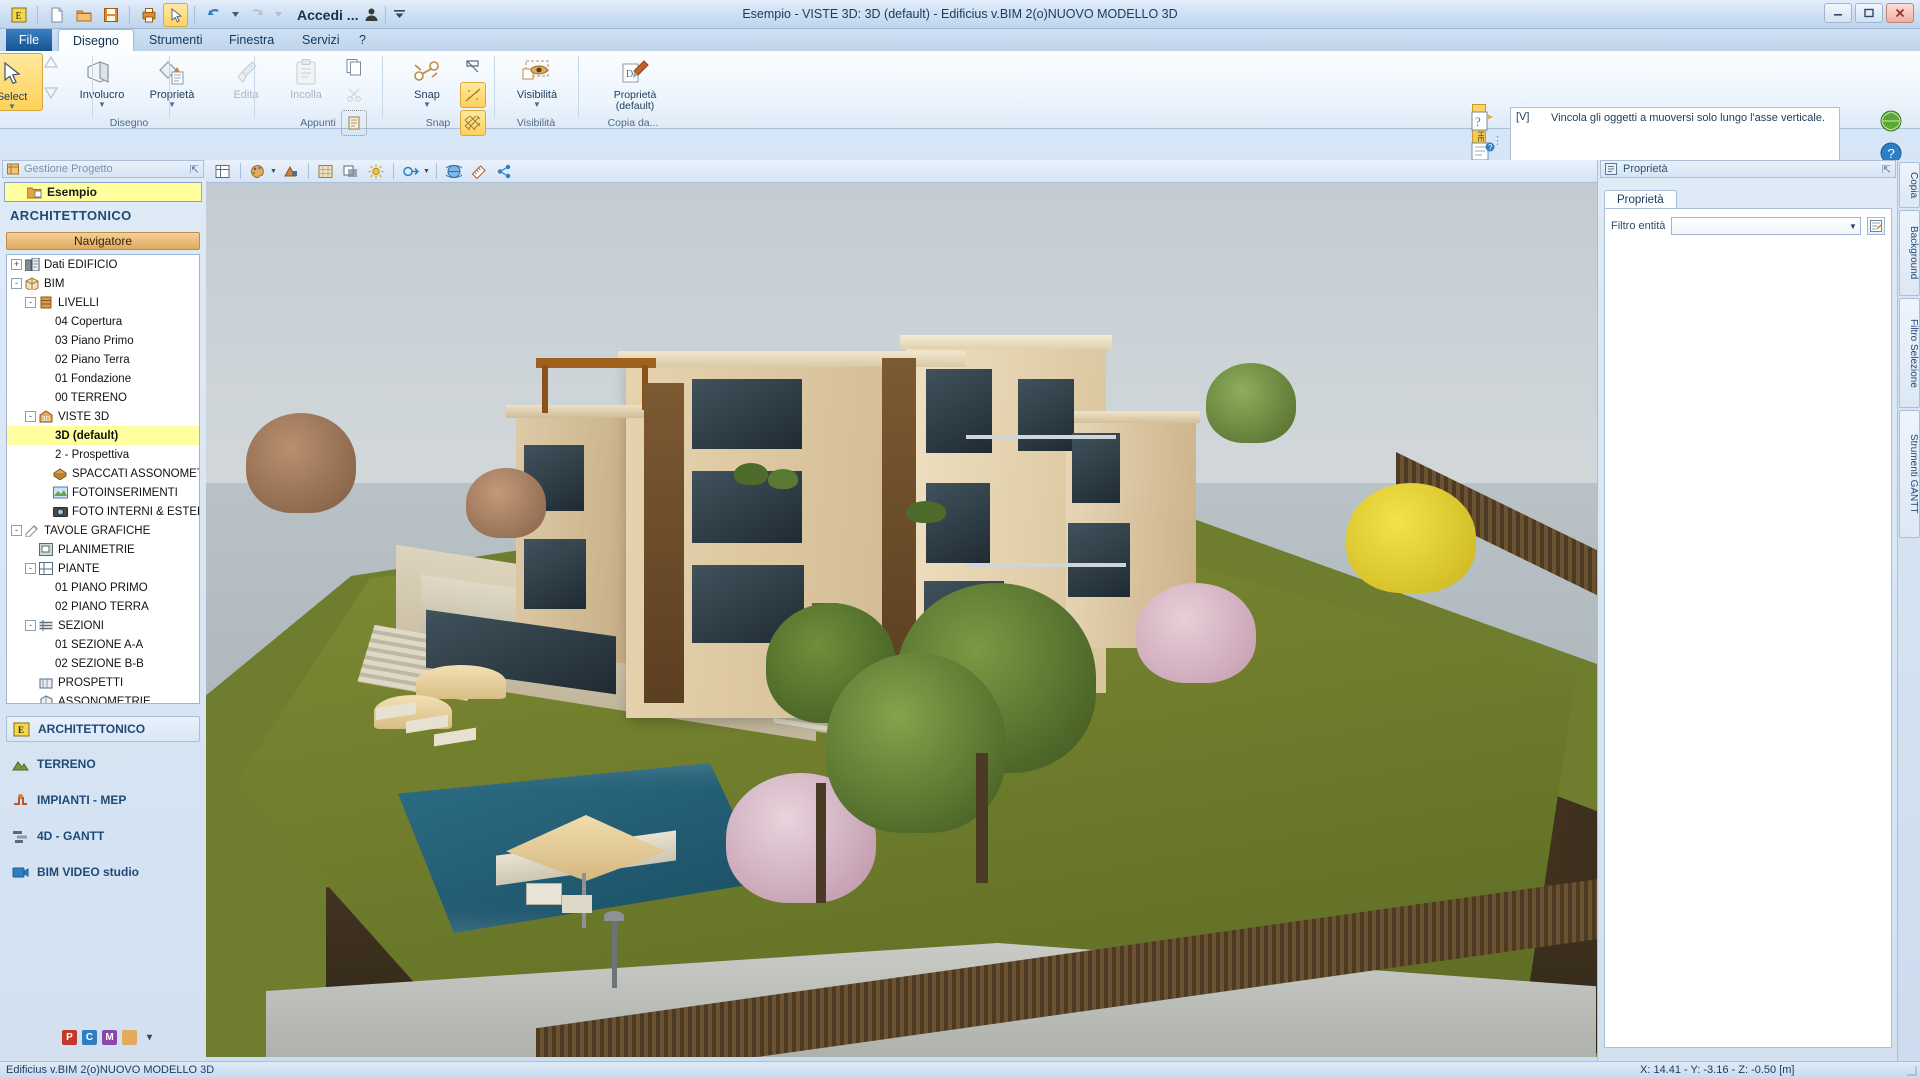 The height and width of the screenshot is (1078, 1920). What do you see at coordinates (103, 697) in the screenshot?
I see `tree-item-assonometrie: ASSONOMETRIE` at bounding box center [103, 697].